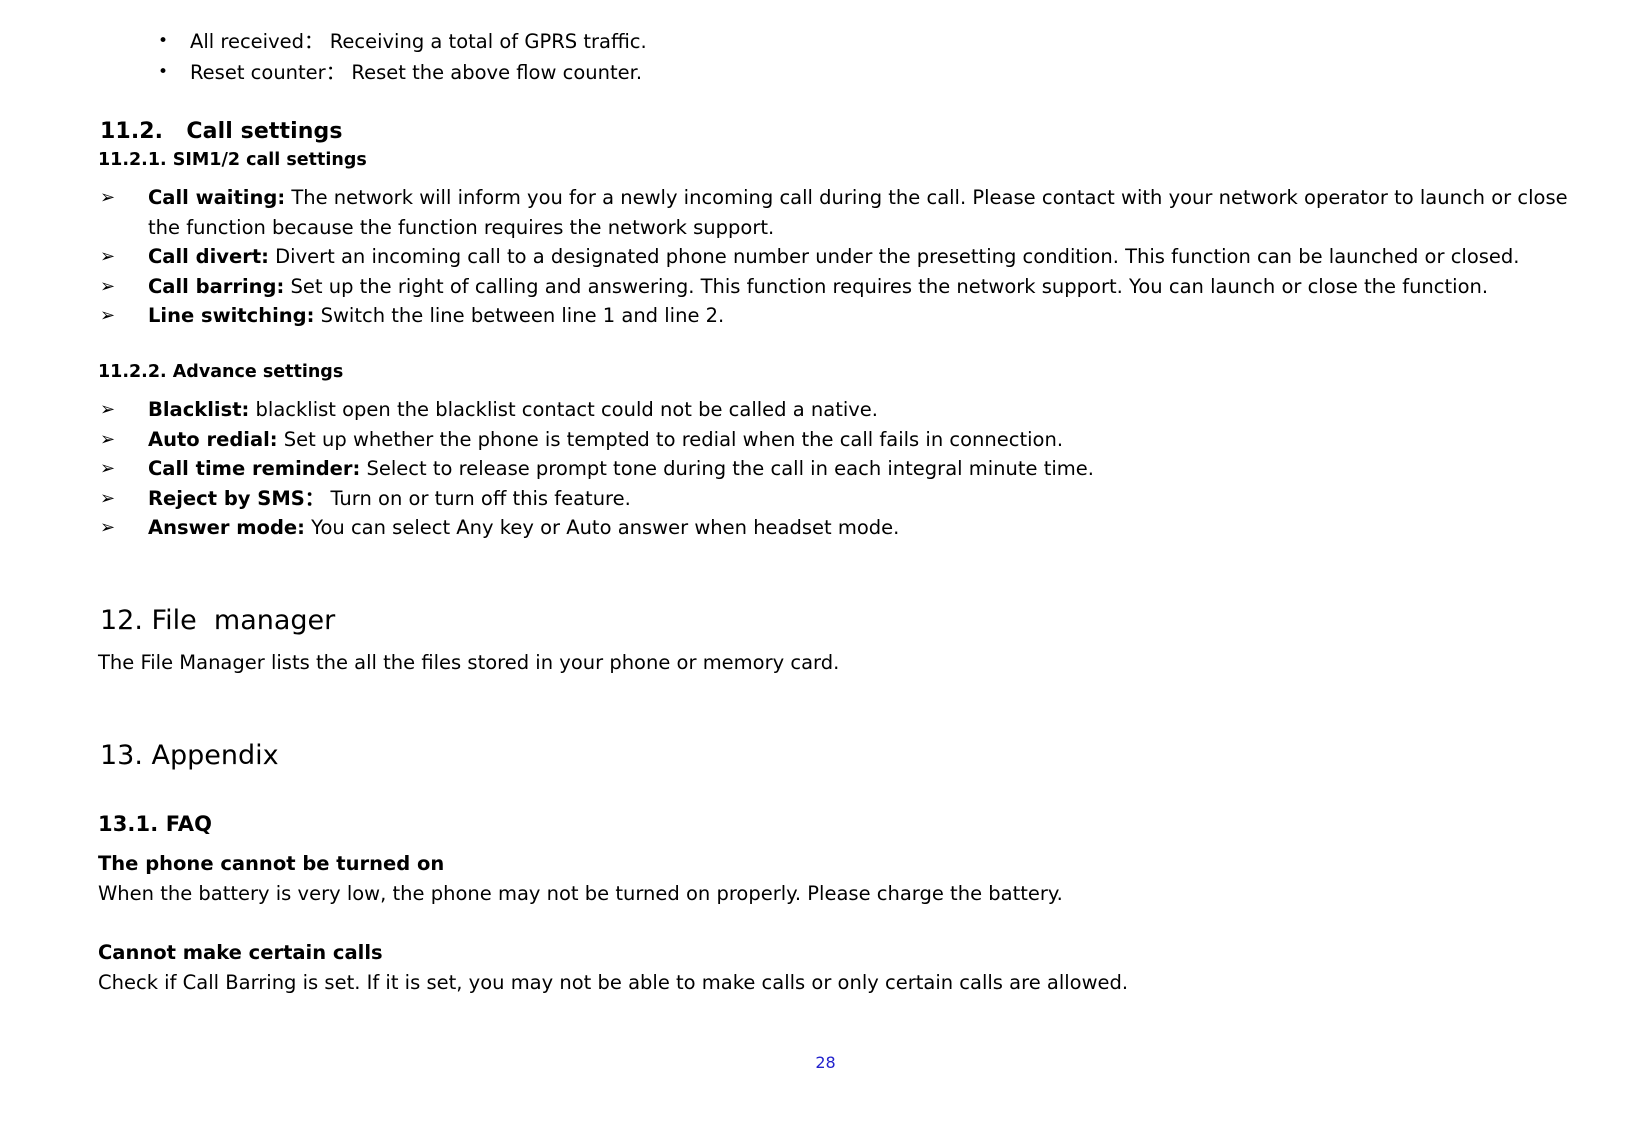  I want to click on section-number: 11.2., so click(132, 131).